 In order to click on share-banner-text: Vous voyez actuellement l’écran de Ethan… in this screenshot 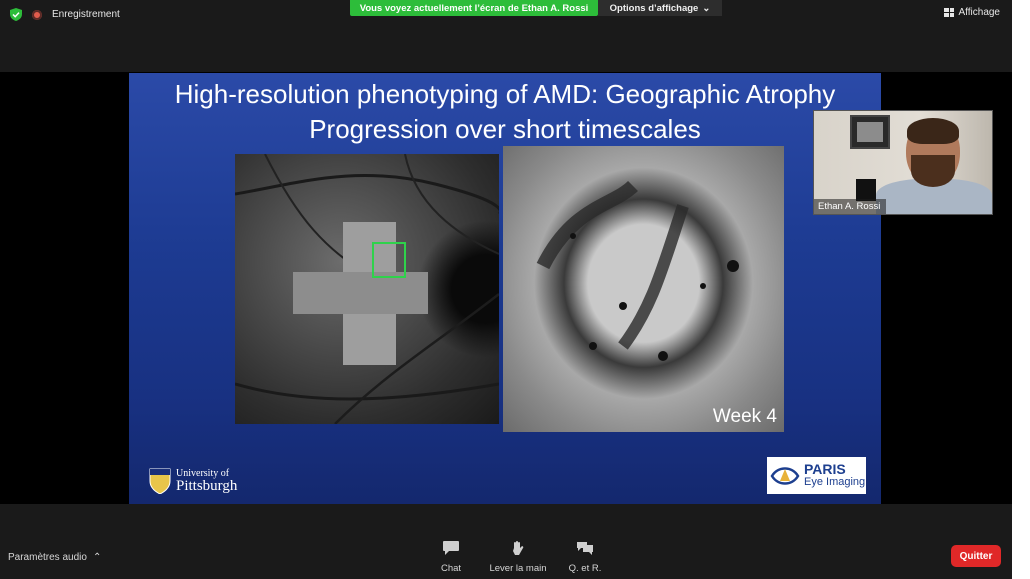, I will do `click(474, 8)`.